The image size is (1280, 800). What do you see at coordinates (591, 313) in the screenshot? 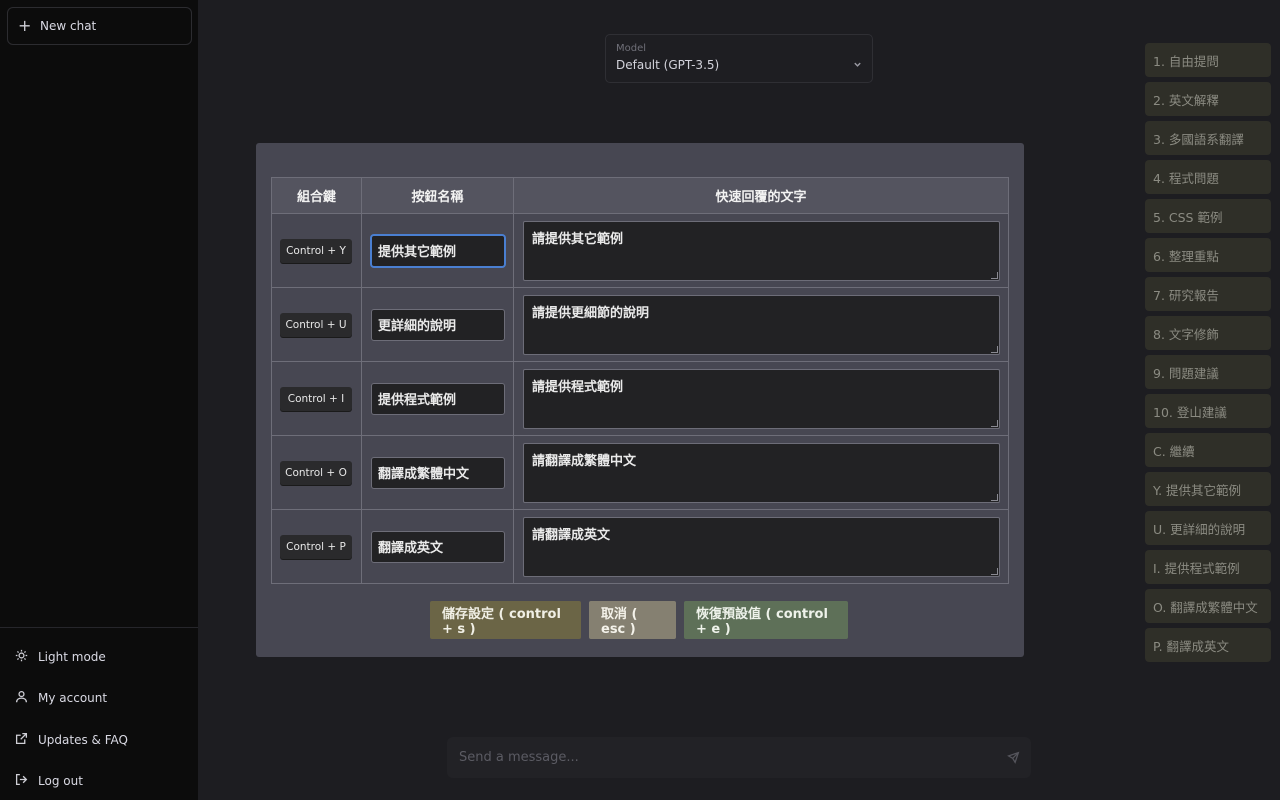
I see `reply-text: 請提供更細節的說明` at bounding box center [591, 313].